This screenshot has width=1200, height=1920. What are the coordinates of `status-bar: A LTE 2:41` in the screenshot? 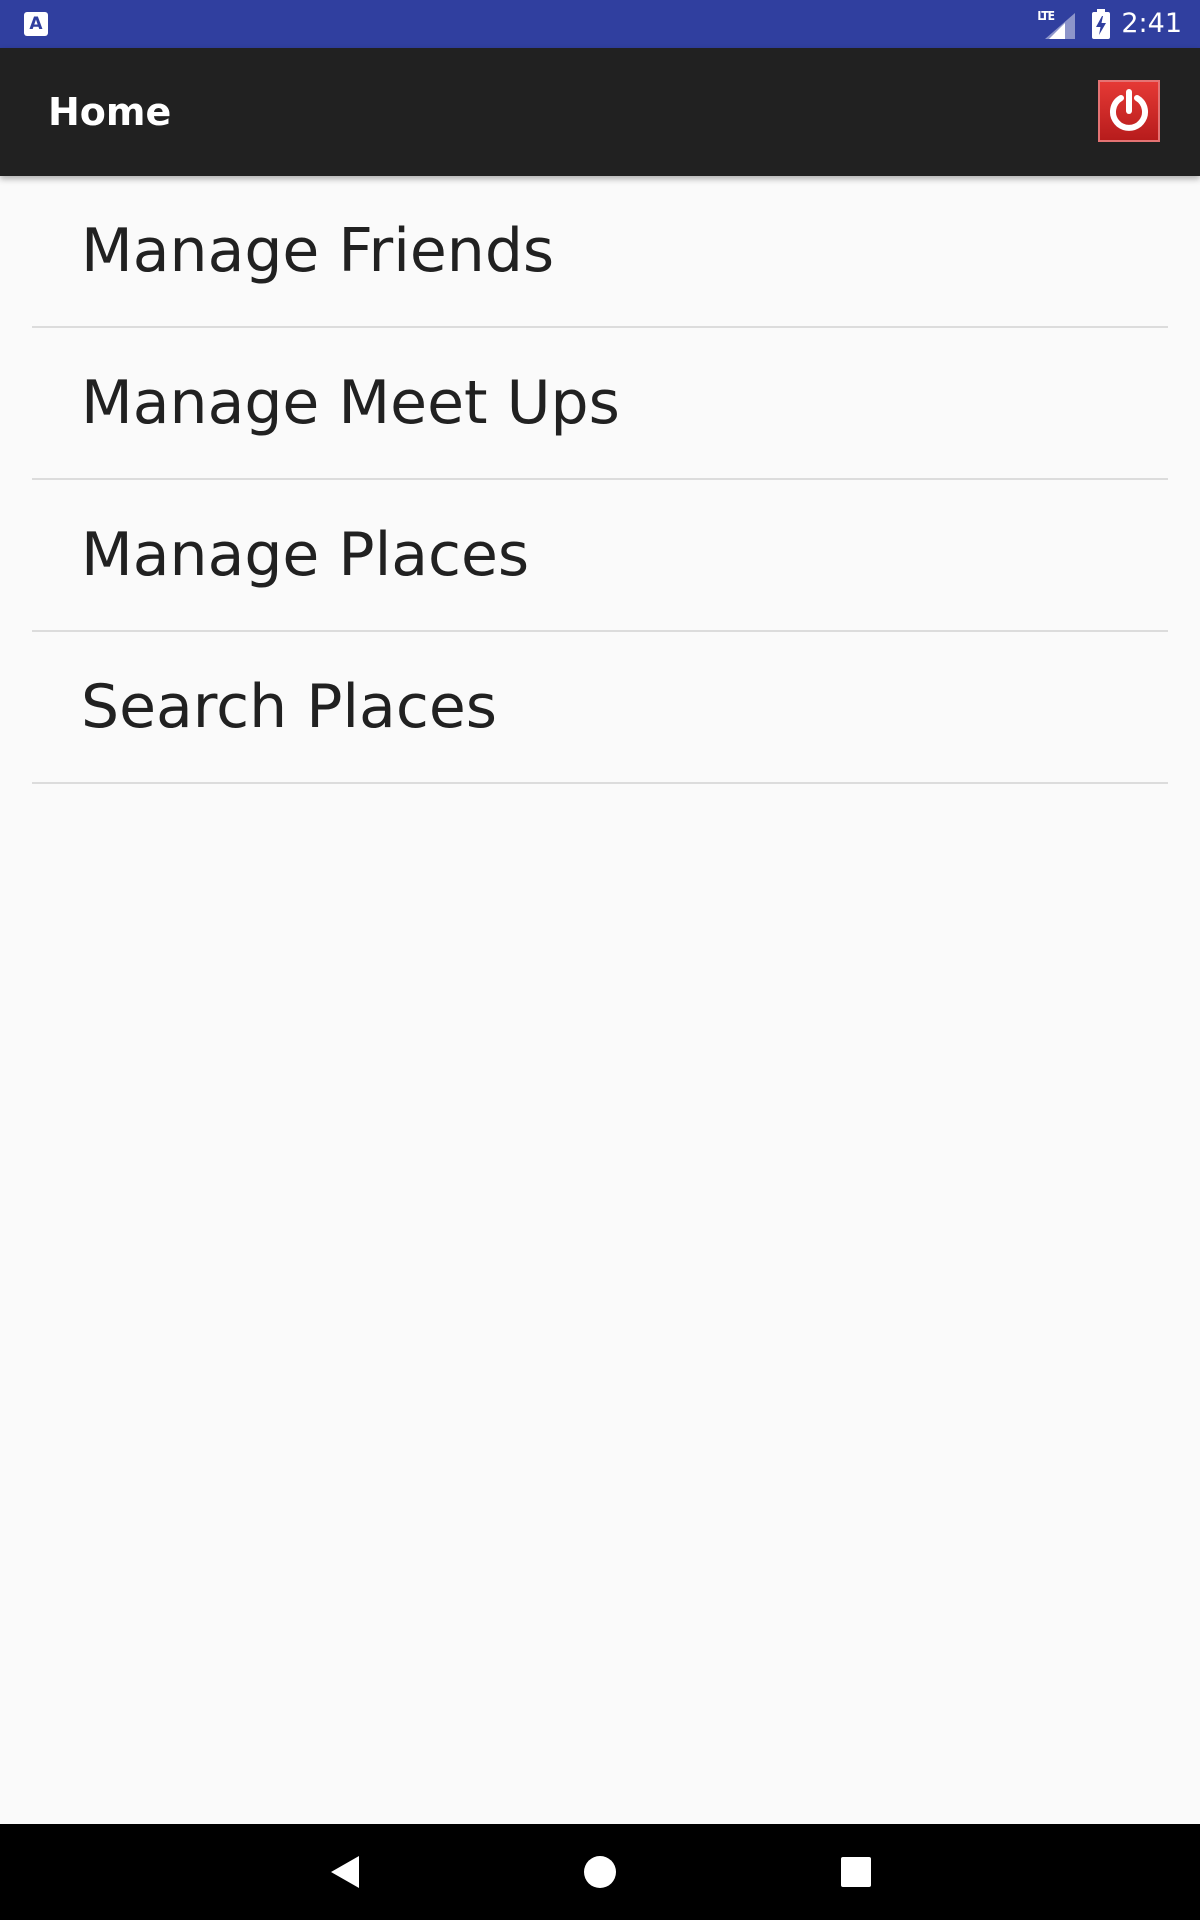 It's located at (600, 24).